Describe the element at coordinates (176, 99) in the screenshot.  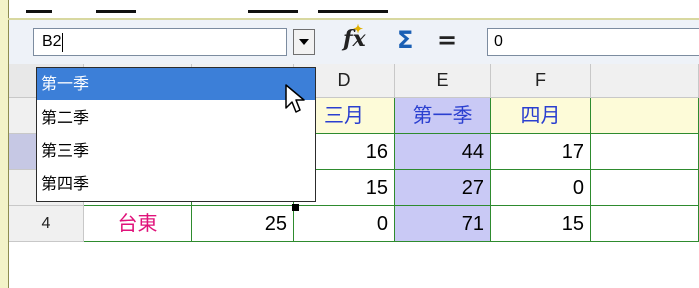
I see `dropdown-divider` at that location.